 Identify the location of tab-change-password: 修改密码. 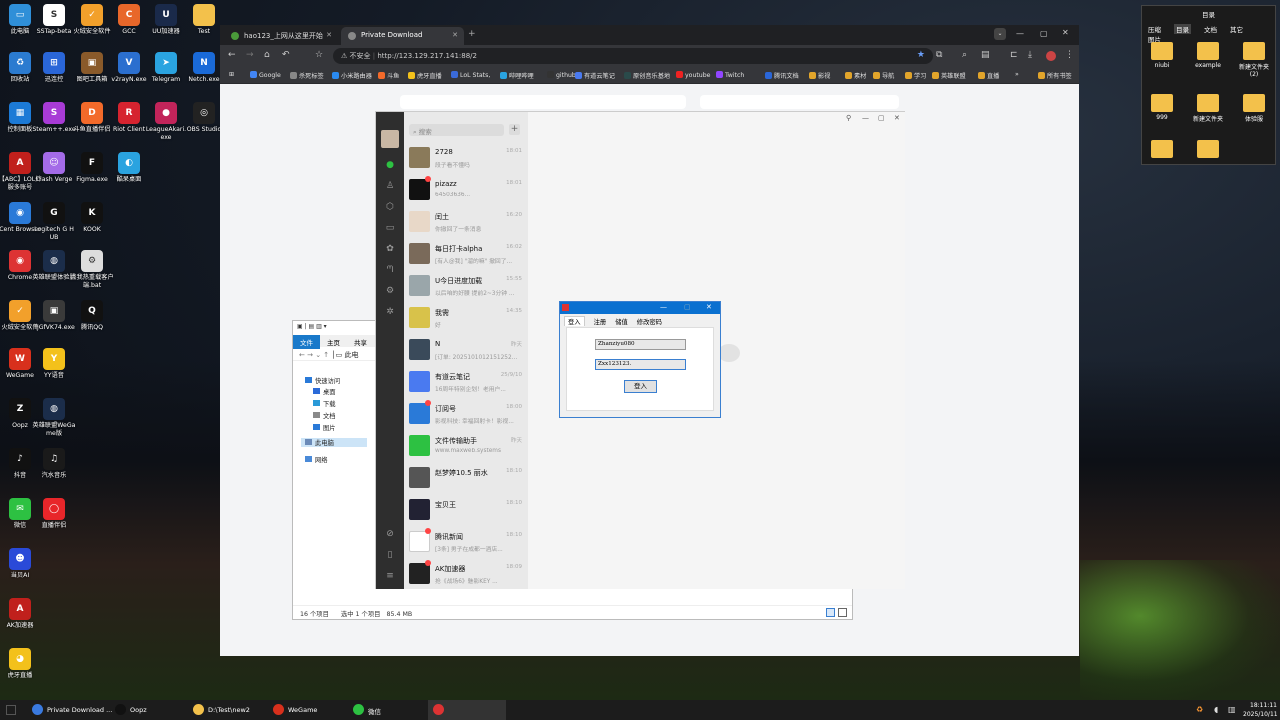
(649, 321).